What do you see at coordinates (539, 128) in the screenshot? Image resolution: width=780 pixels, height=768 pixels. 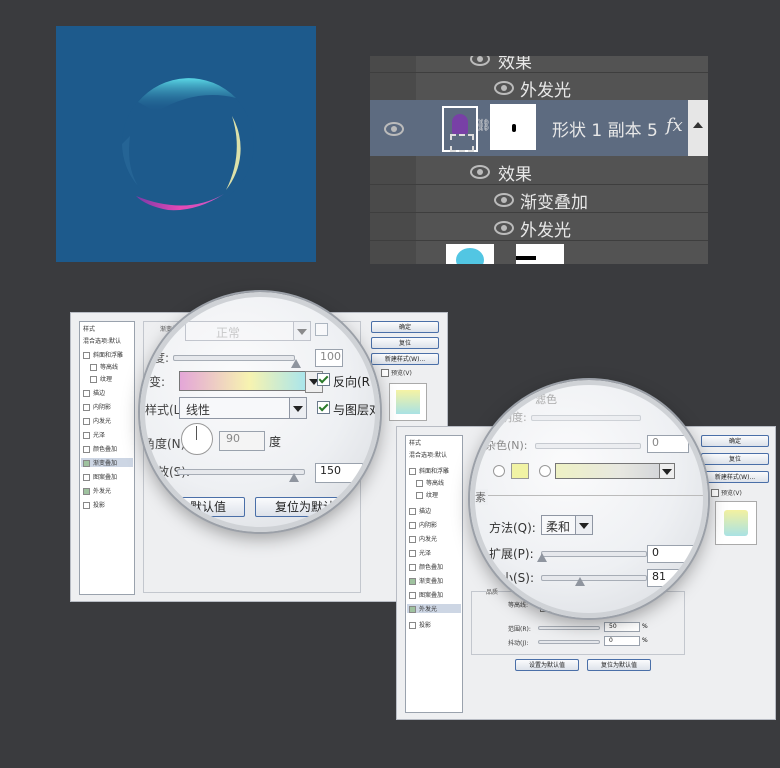 I see `layer-shape-1-copy-5: ⛓ 形状 1 副本 5 fx` at bounding box center [539, 128].